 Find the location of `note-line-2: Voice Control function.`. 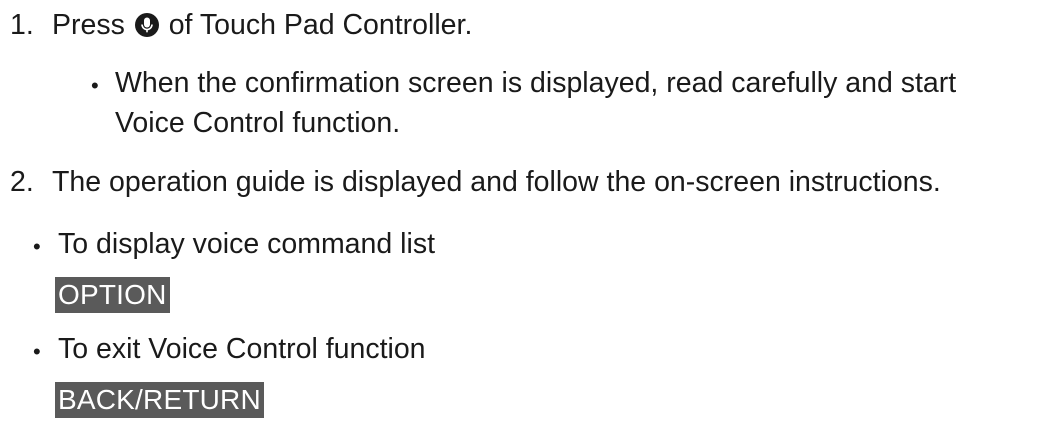

note-line-2: Voice Control function. is located at coordinates (258, 123).